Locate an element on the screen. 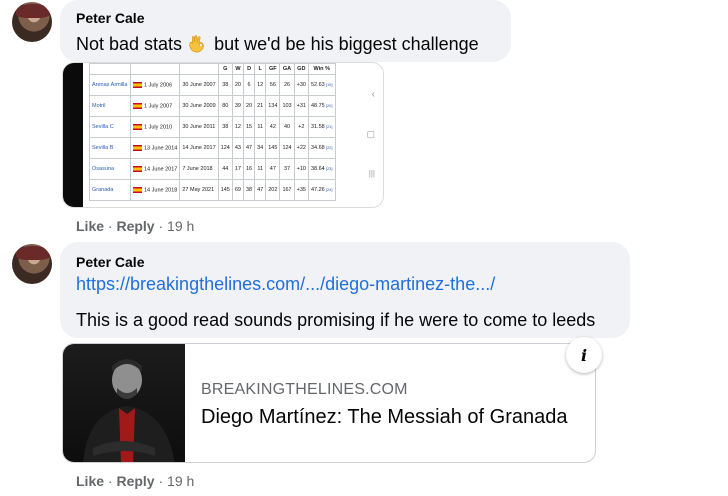 The width and height of the screenshot is (728, 496). table-cell: 124 is located at coordinates (287, 148).